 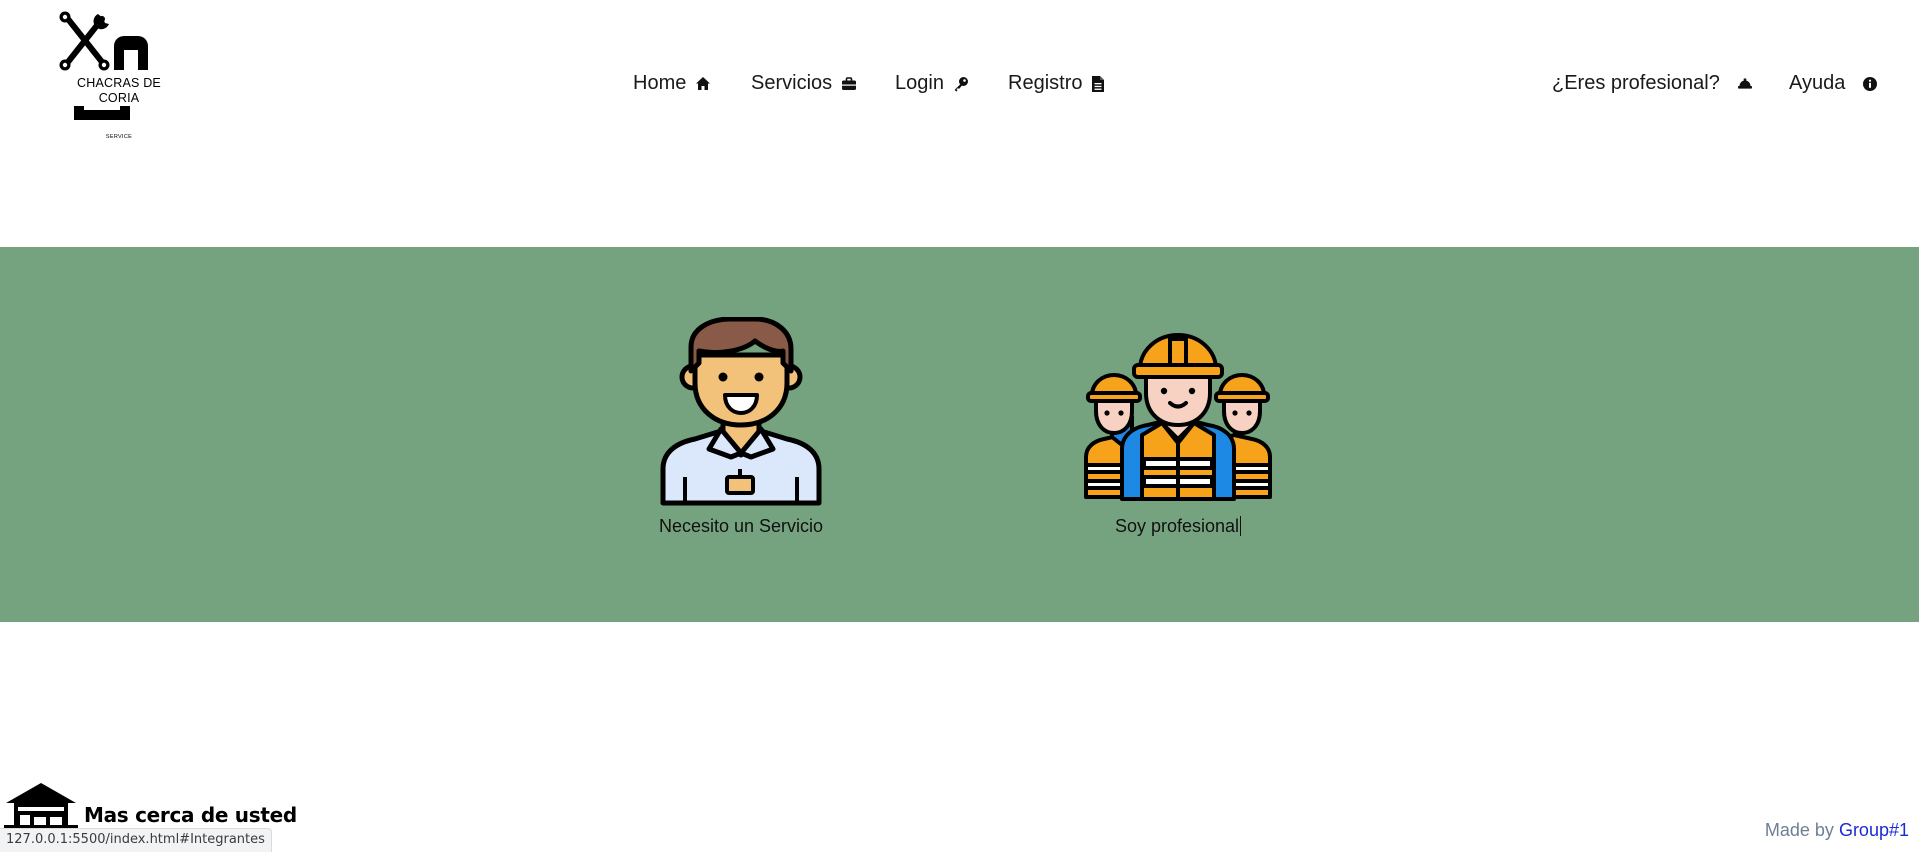 I want to click on nav-ayuda-label: Ayuda, so click(x=1817, y=83).